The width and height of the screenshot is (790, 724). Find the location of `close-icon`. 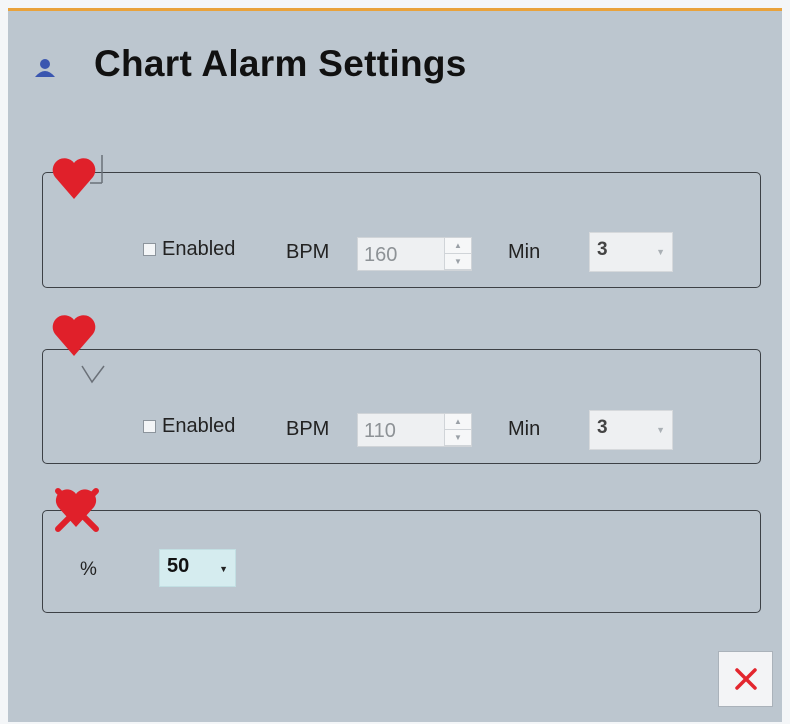

close-icon is located at coordinates (745, 679).